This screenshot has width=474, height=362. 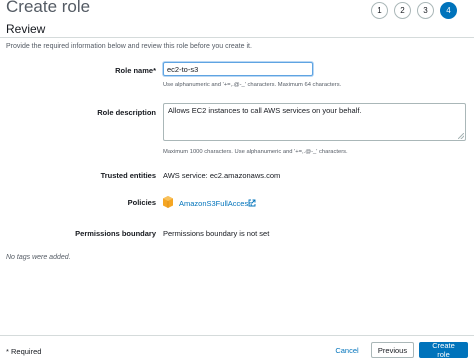 What do you see at coordinates (238, 69) in the screenshot?
I see `role-name-input` at bounding box center [238, 69].